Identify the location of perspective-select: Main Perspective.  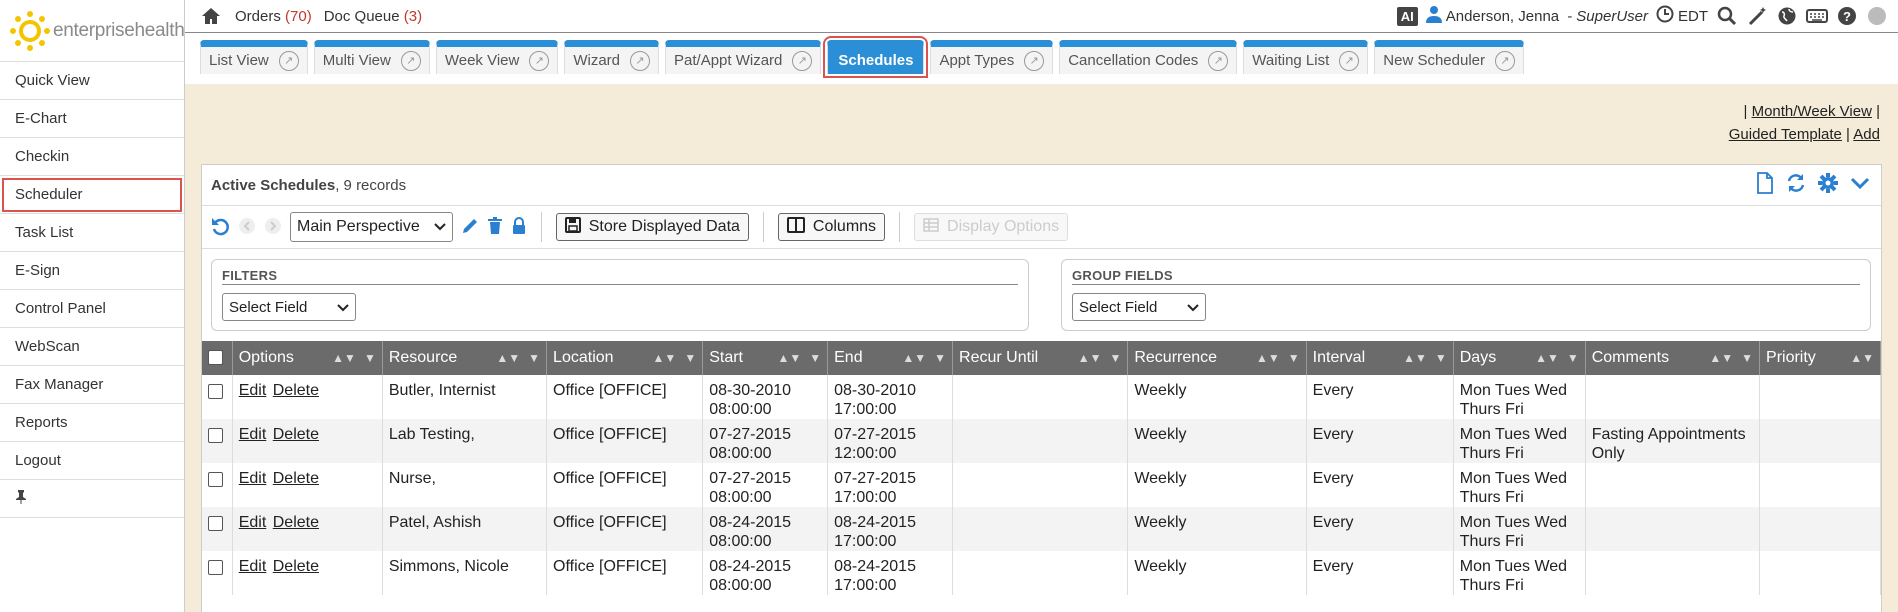
(371, 227).